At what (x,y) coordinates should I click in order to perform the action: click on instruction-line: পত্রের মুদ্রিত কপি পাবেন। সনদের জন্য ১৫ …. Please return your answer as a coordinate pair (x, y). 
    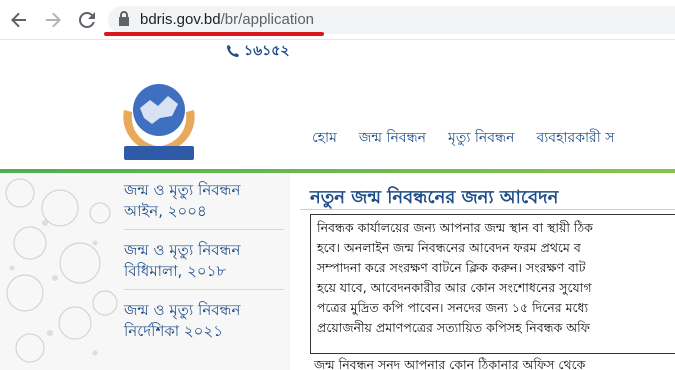
    Looking at the image, I should click on (453, 307).